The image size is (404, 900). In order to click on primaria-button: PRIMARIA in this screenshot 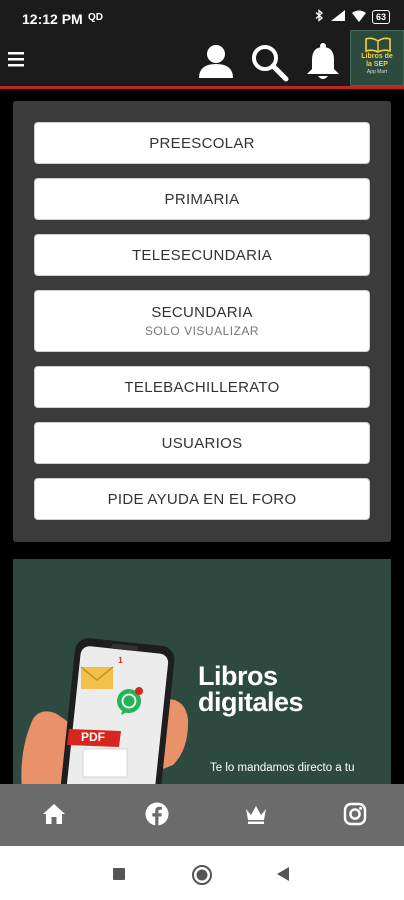, I will do `click(202, 199)`.